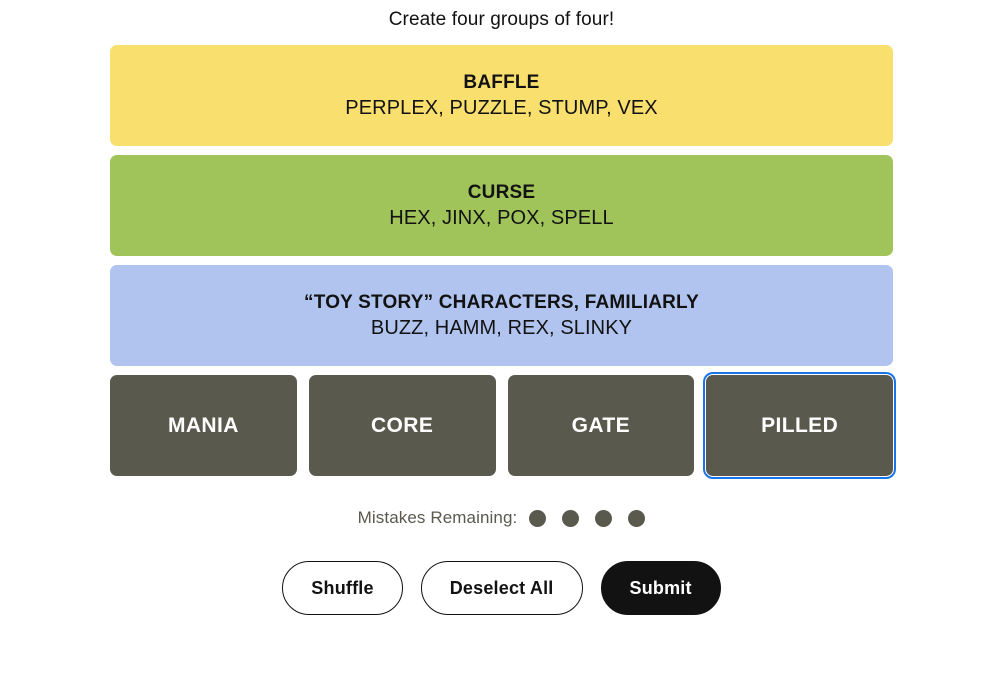  I want to click on tile-core: CORE, so click(402, 425).